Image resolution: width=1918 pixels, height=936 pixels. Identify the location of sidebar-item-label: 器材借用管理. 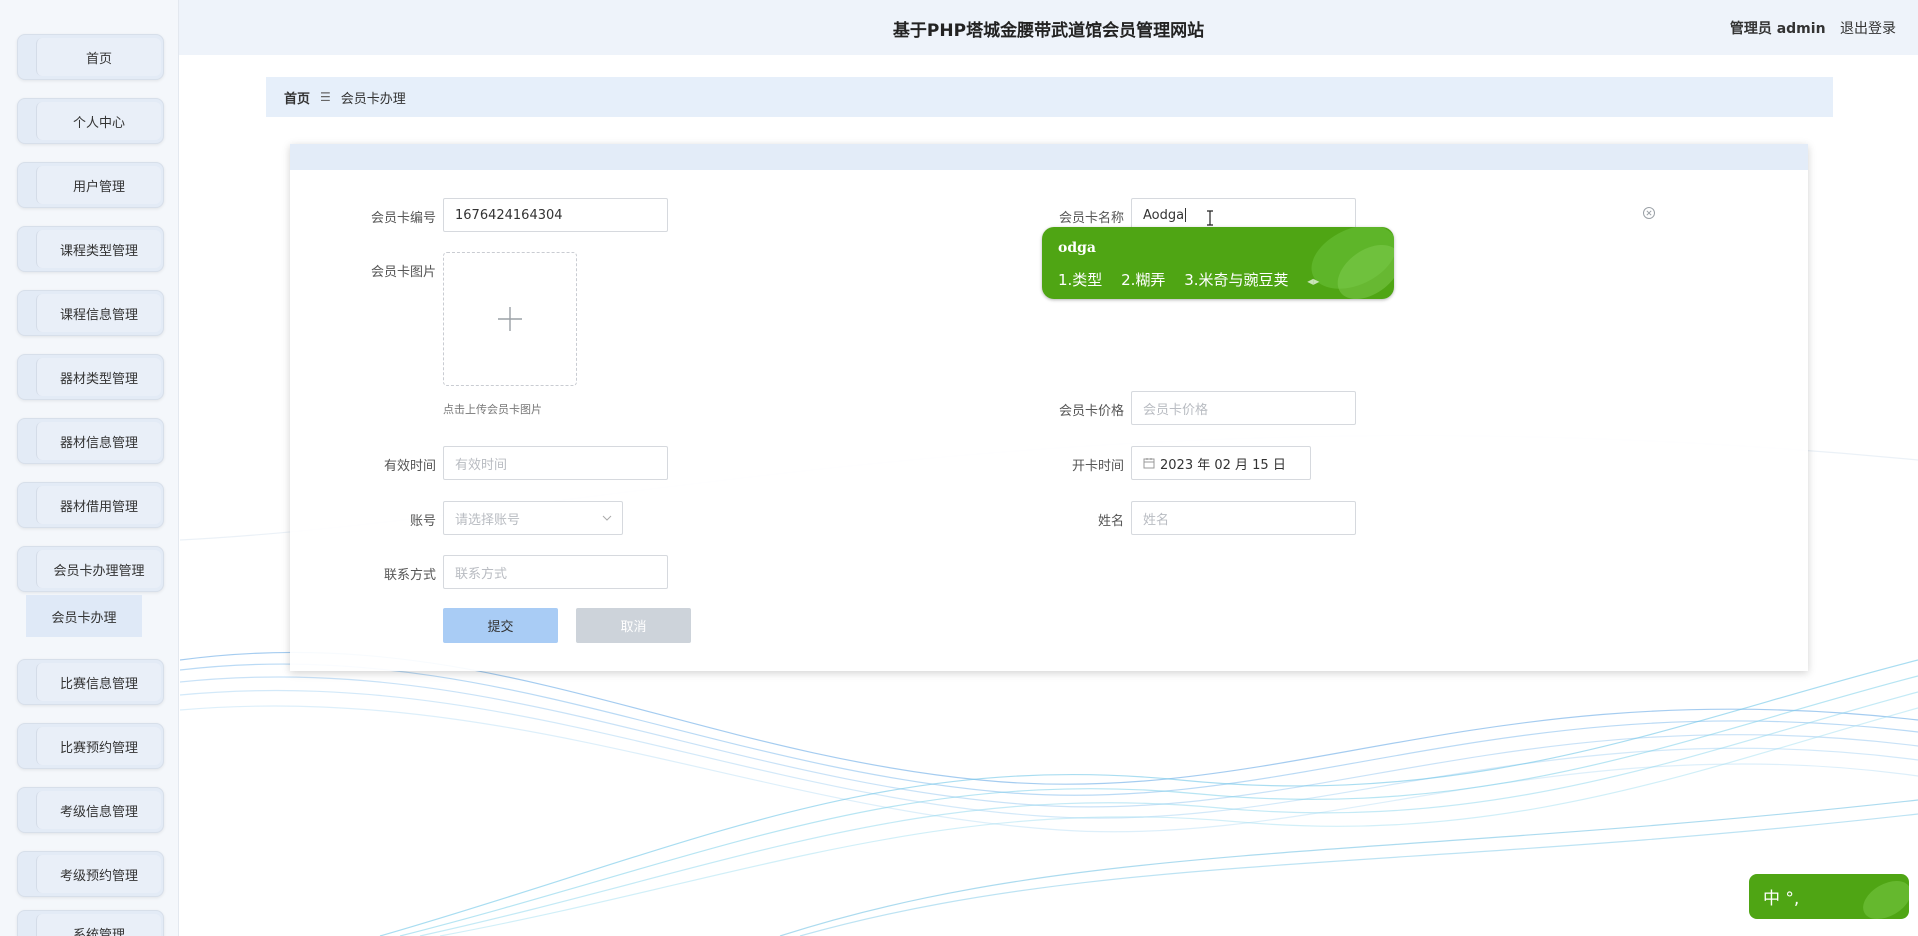
(98, 505).